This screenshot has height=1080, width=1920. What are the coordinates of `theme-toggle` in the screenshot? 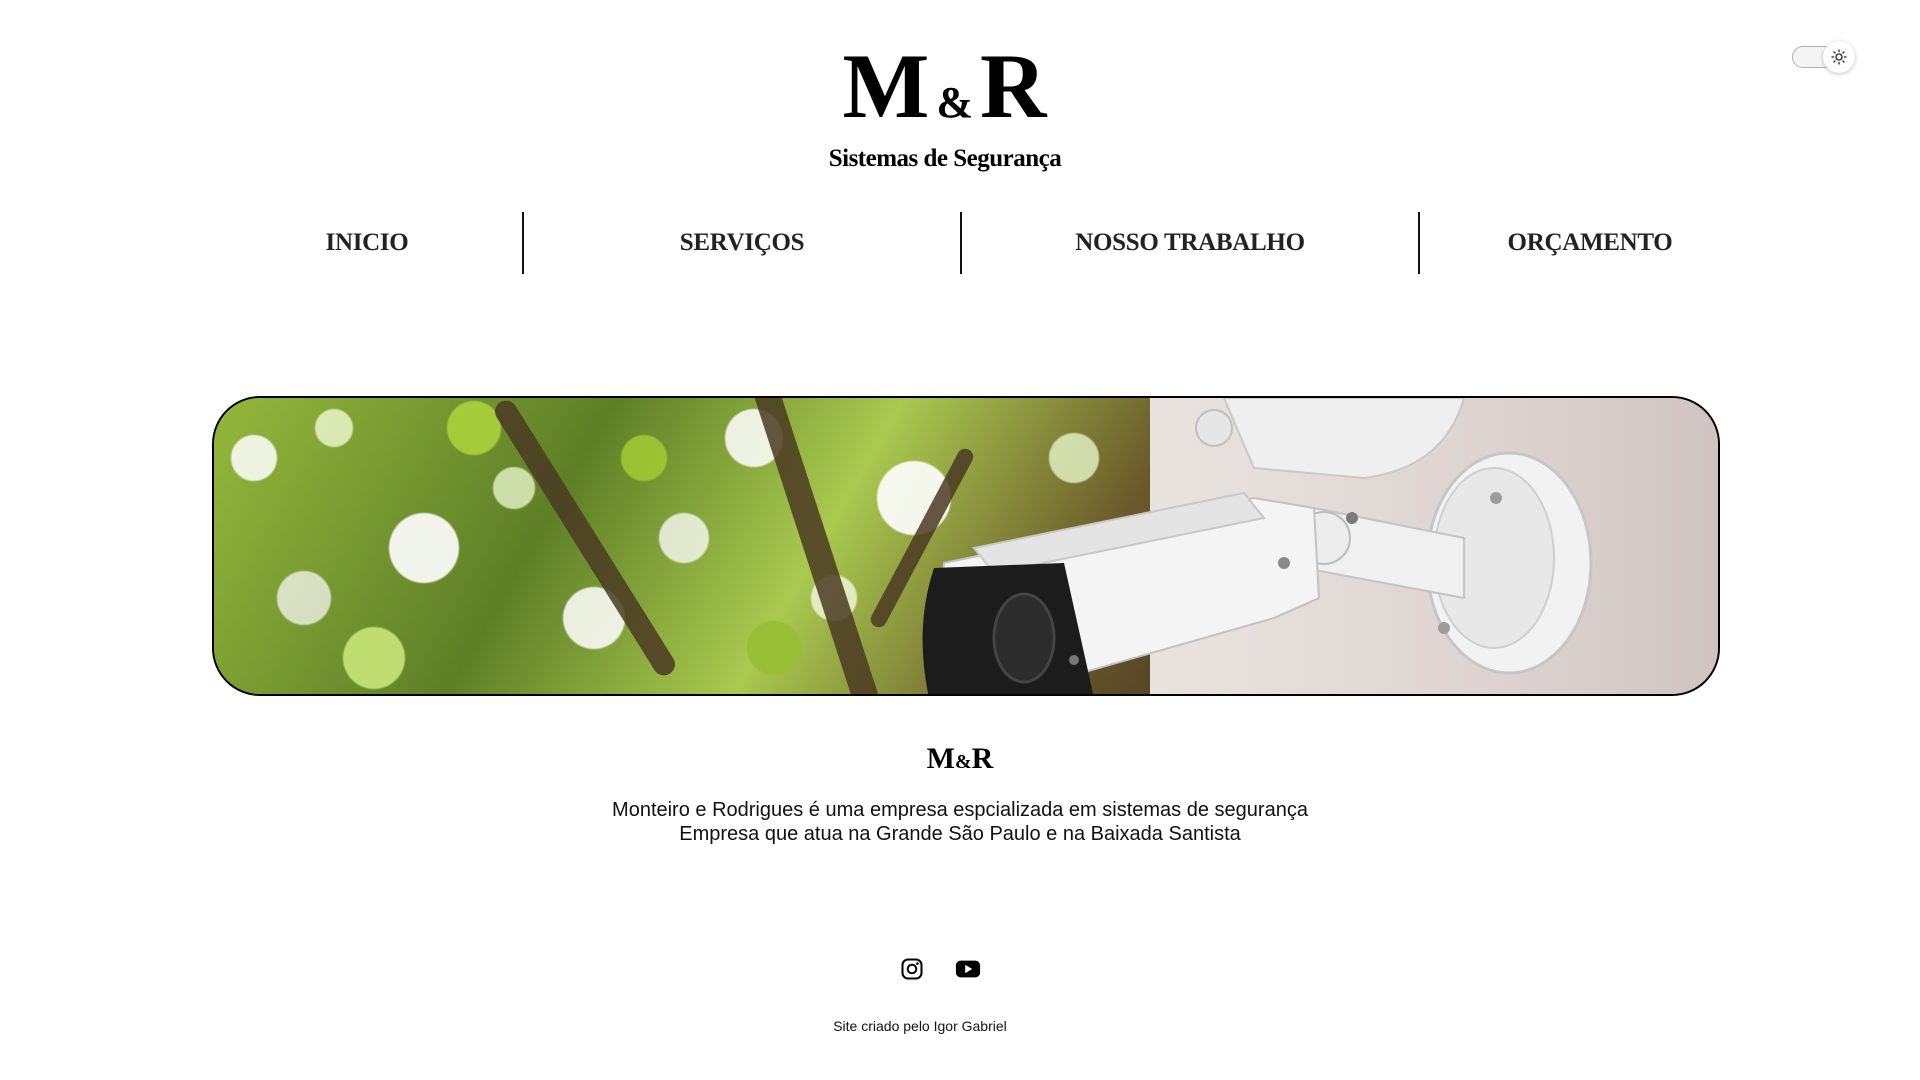 It's located at (1823, 57).